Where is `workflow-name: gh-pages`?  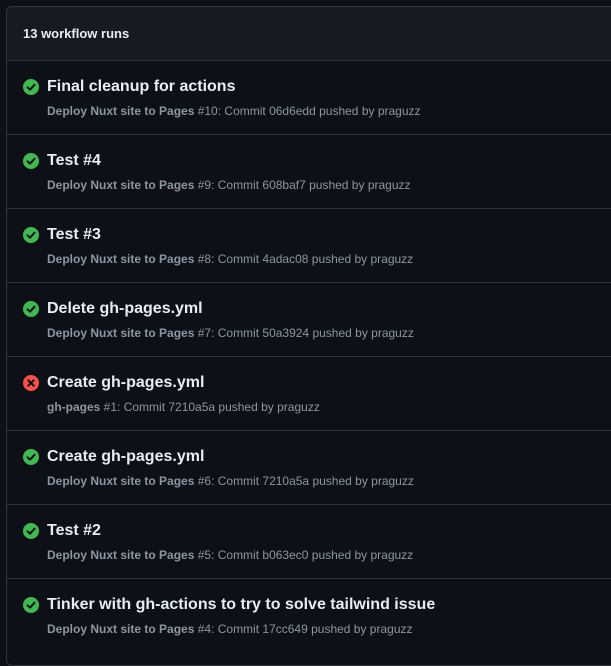 workflow-name: gh-pages is located at coordinates (74, 407).